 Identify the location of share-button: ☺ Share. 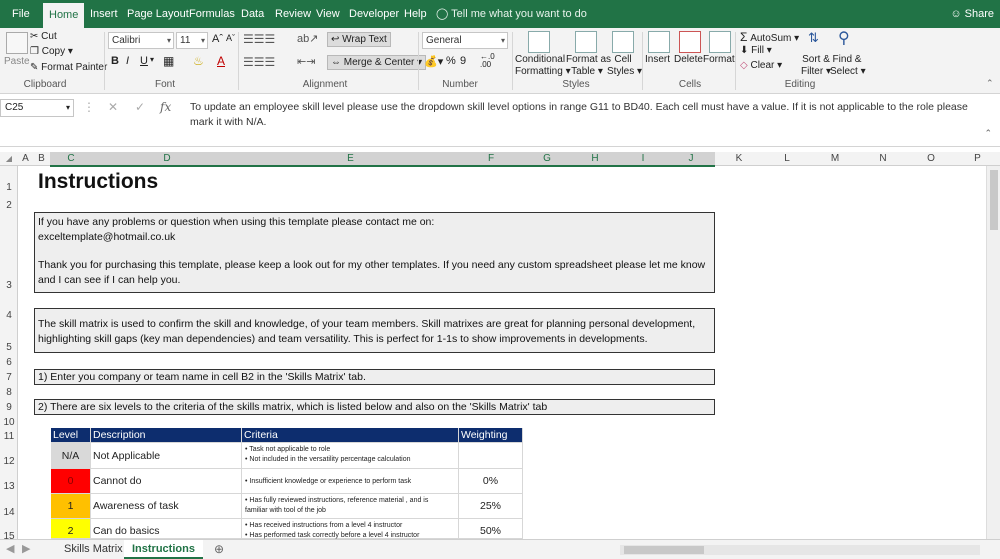
(972, 14).